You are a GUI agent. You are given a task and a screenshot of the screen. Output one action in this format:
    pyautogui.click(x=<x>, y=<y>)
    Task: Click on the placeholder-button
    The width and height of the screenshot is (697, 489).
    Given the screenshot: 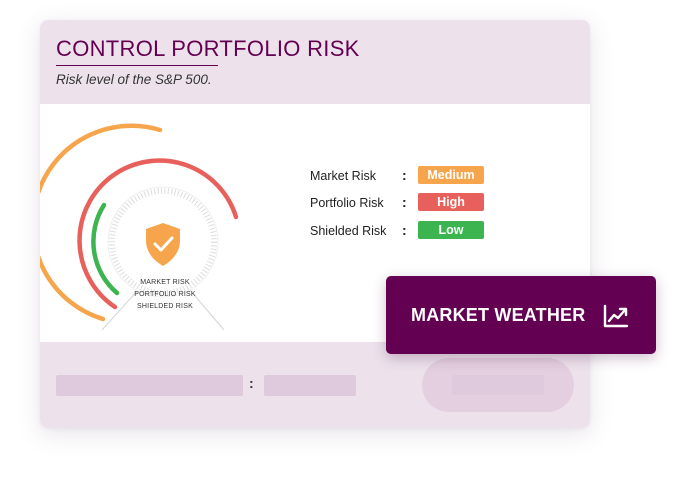 What is the action you would take?
    pyautogui.click(x=498, y=385)
    